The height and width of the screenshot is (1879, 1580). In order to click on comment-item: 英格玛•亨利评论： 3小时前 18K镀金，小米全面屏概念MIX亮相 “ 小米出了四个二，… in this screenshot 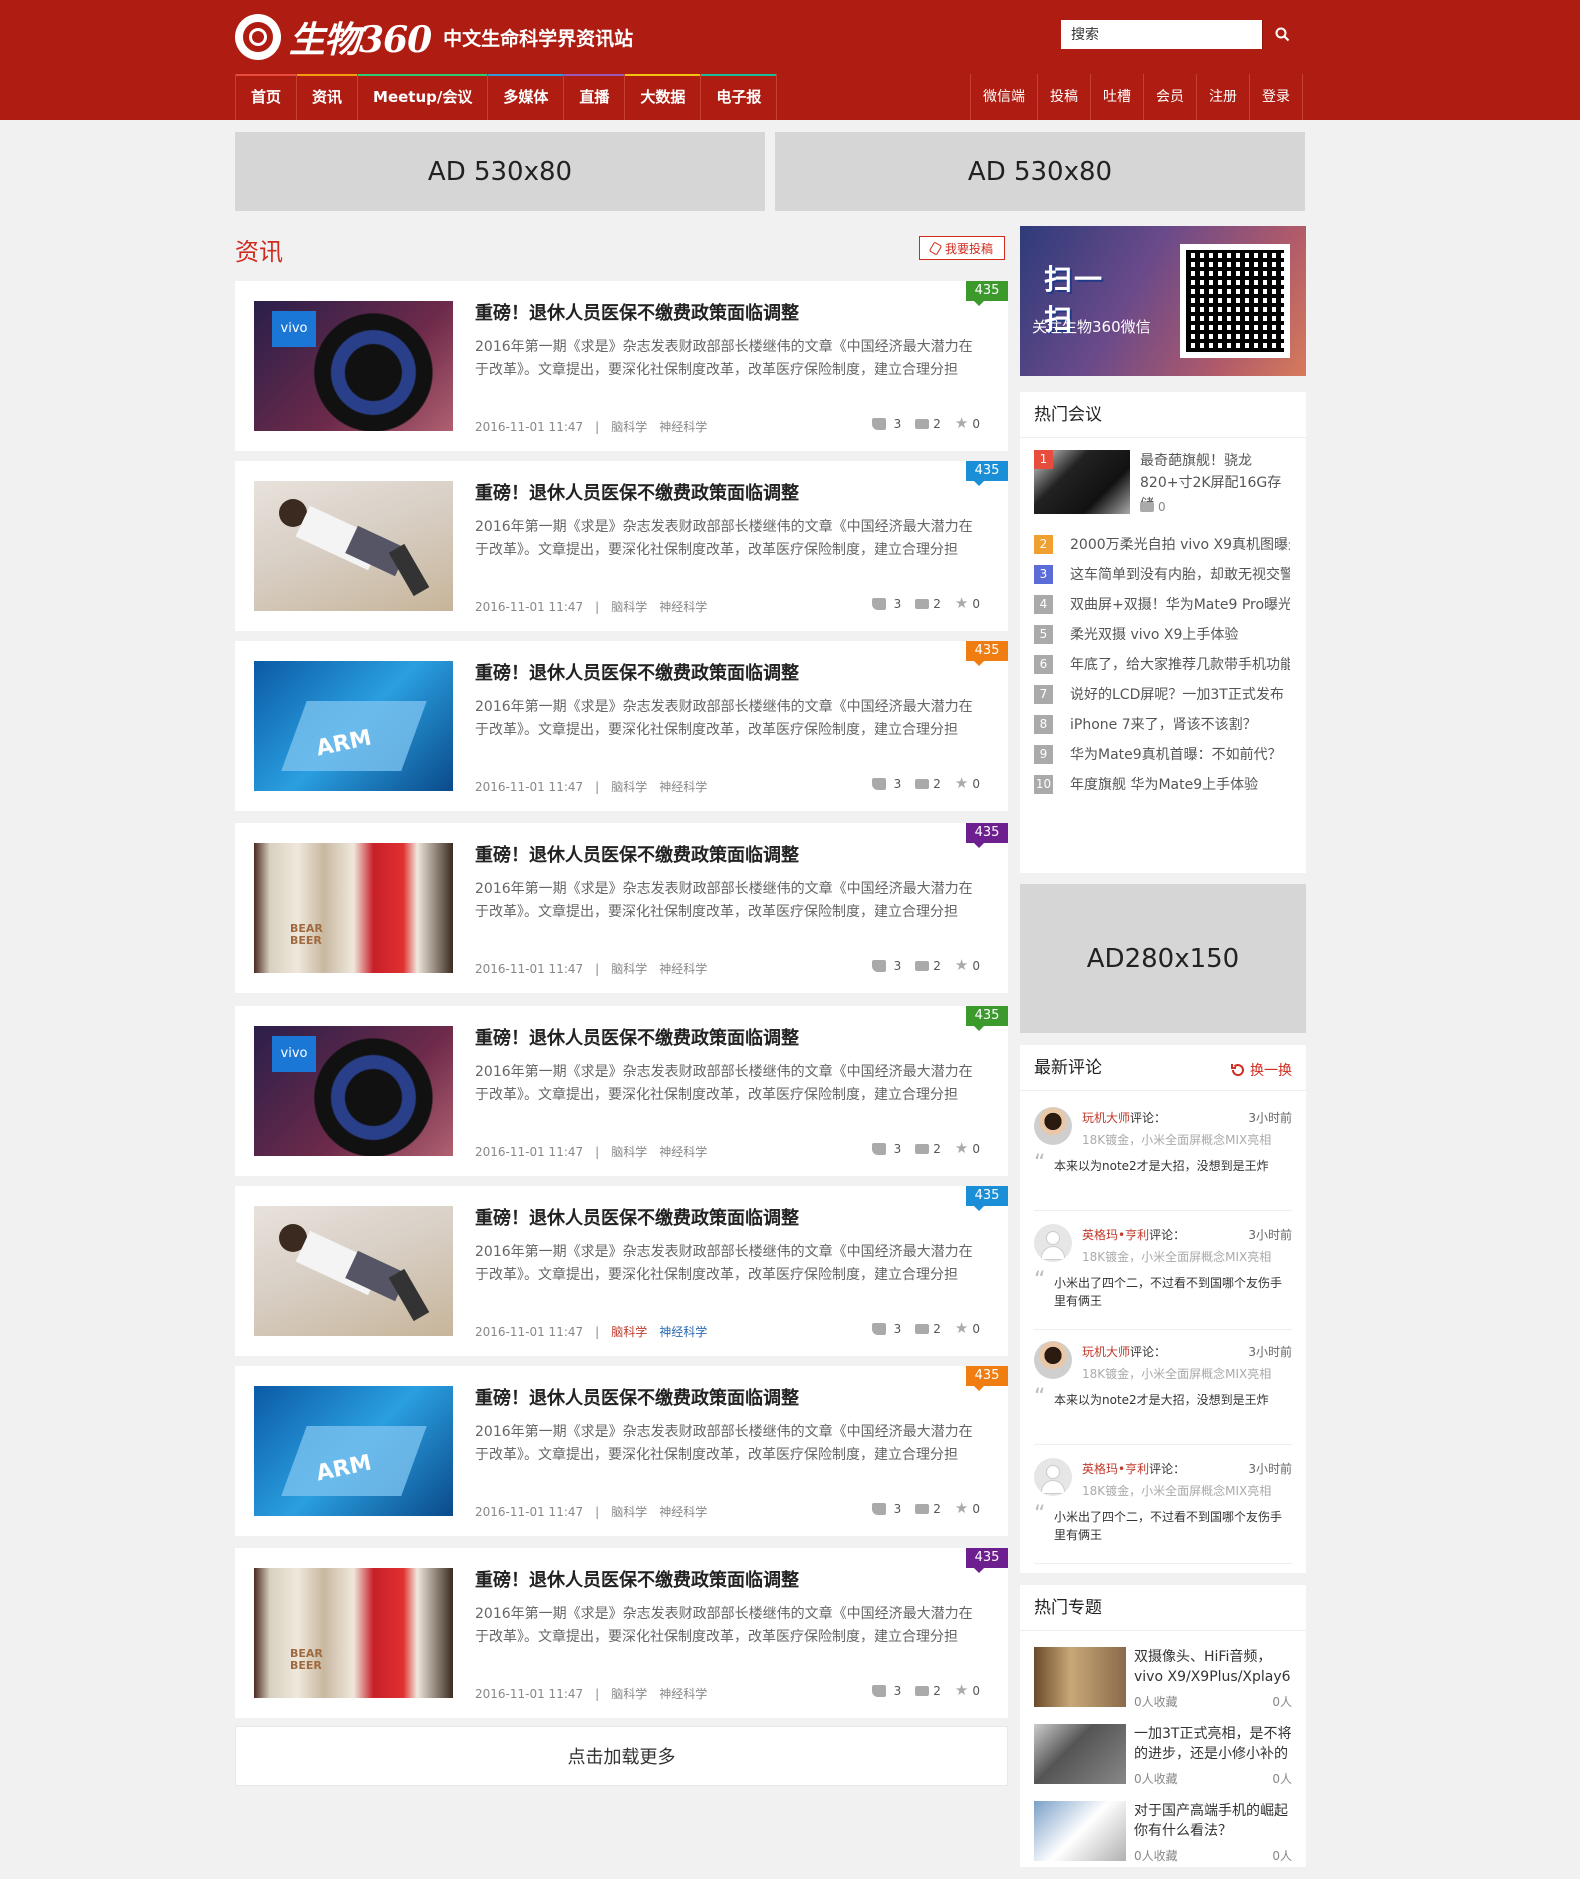, I will do `click(1163, 1277)`.